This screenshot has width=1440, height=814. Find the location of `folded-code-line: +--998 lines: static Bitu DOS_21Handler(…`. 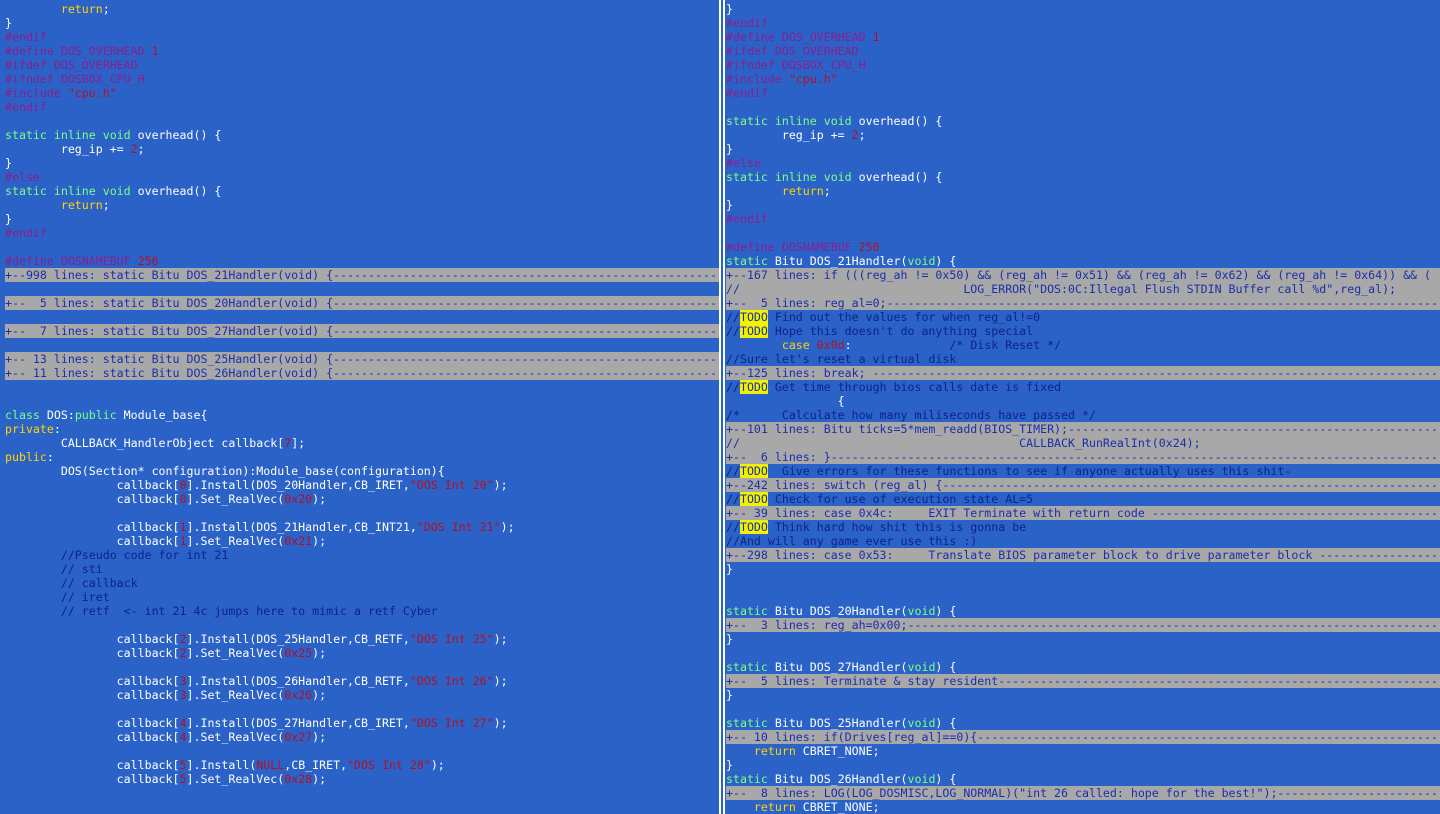

folded-code-line: +--998 lines: static Bitu DOS_21Handler(… is located at coordinates (362, 275).